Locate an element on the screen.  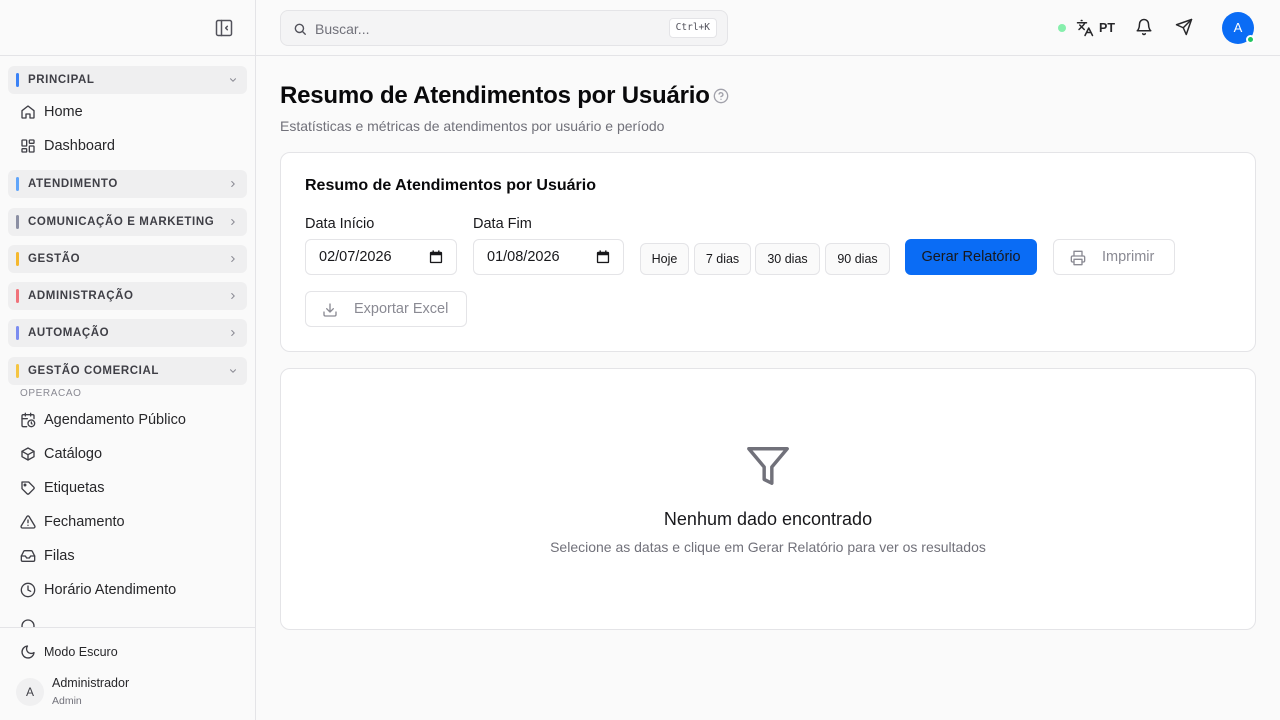
sidebar-item-label: Home is located at coordinates (63, 112).